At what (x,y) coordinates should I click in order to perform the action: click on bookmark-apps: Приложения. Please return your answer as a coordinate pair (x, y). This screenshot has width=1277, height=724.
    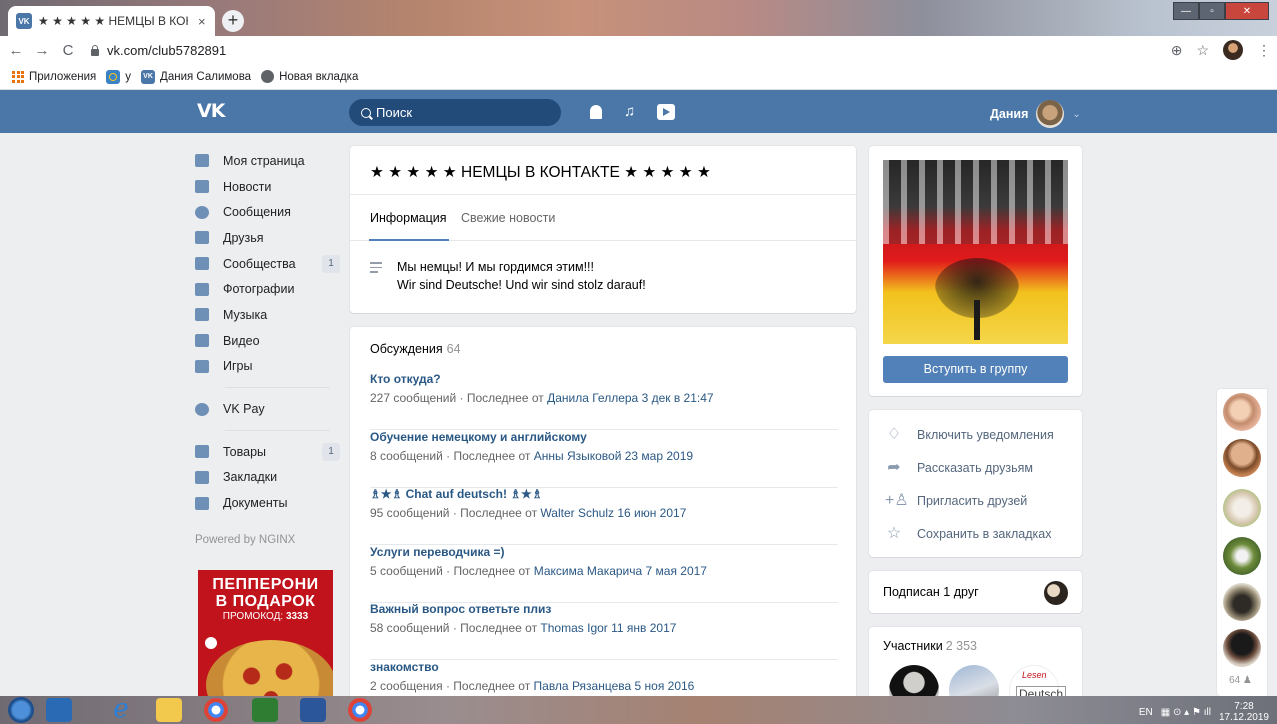
    Looking at the image, I should click on (54, 76).